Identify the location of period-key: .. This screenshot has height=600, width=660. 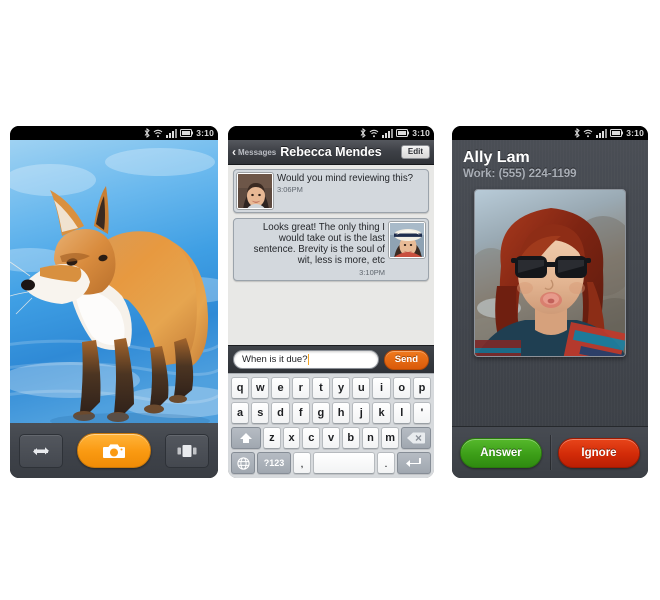
(386, 463).